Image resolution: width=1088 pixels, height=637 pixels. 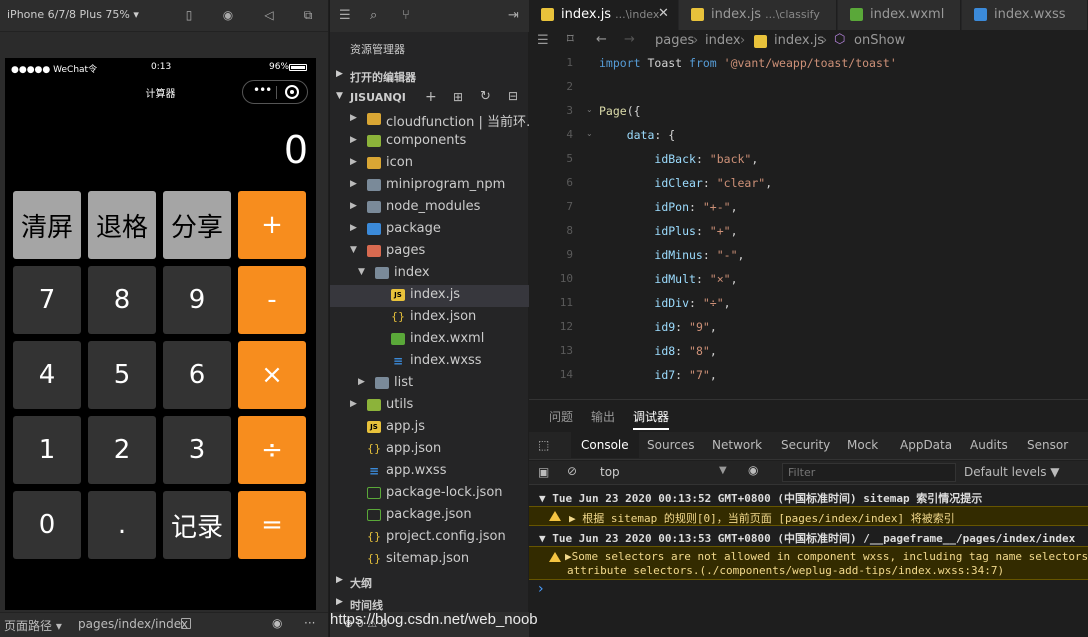 What do you see at coordinates (429, 538) in the screenshot?
I see `tree-item: {} project.config.json` at bounding box center [429, 538].